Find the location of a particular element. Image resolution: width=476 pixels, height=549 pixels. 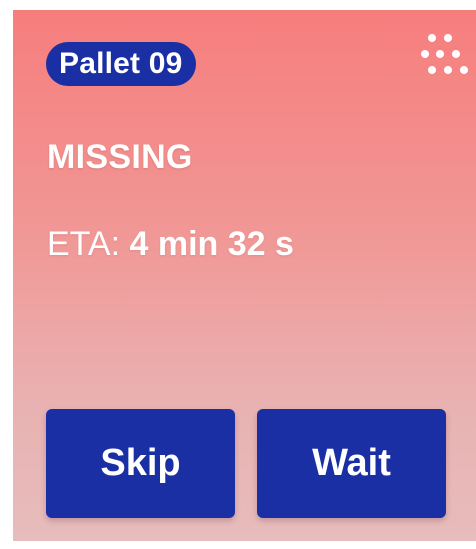

status-text: MISSING is located at coordinates (120, 157).